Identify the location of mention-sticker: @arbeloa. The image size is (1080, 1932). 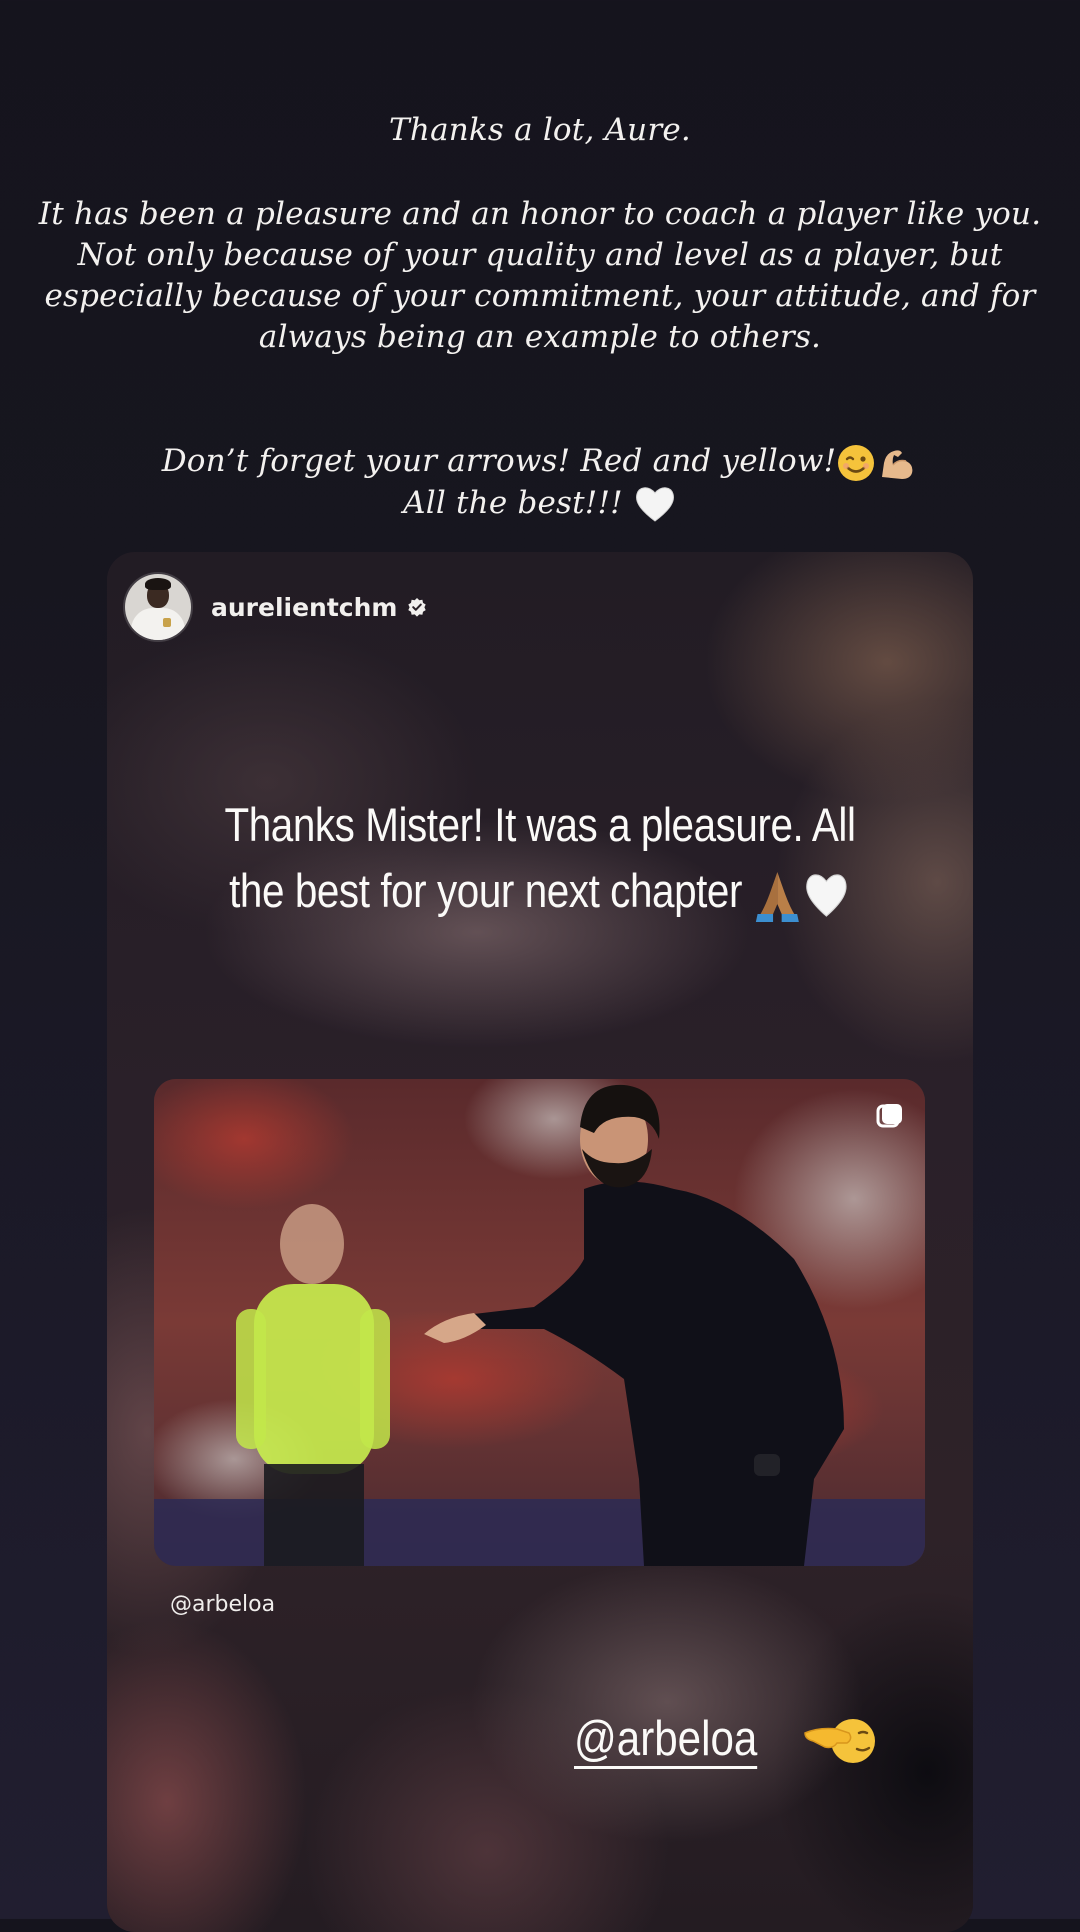
(728, 1740).